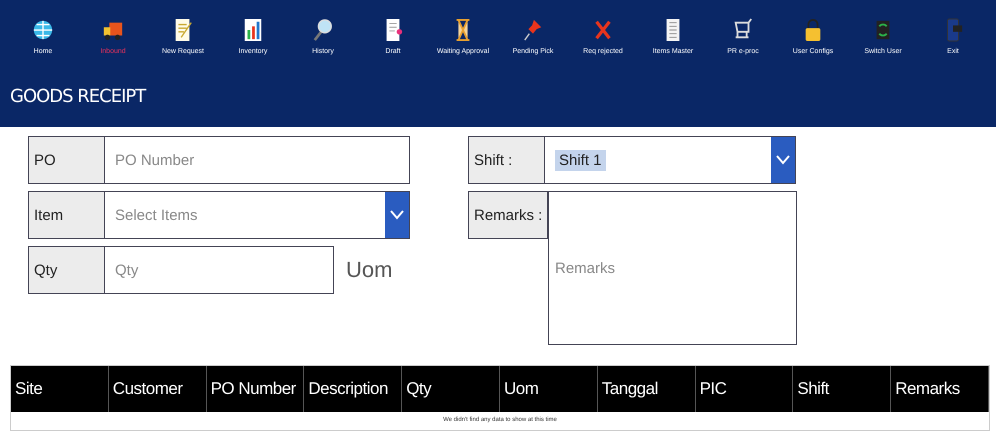 The height and width of the screenshot is (439, 996). What do you see at coordinates (842, 389) in the screenshot?
I see `column-header: Shift` at bounding box center [842, 389].